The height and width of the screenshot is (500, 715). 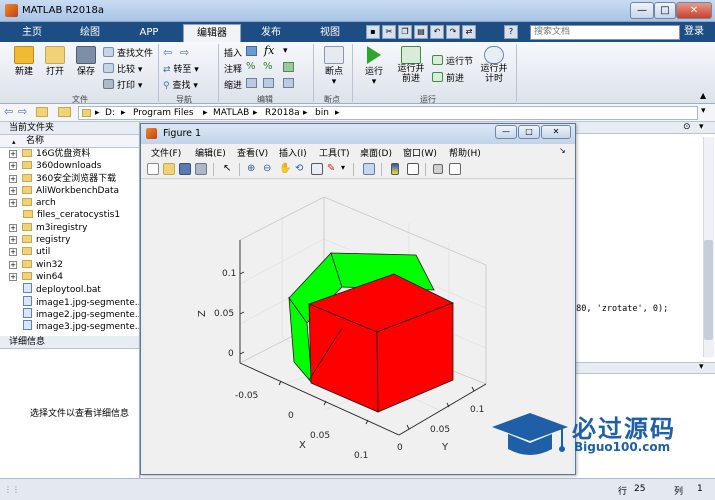 What do you see at coordinates (701, 367) in the screenshot?
I see `command-header-dropdown-icon: ▾` at bounding box center [701, 367].